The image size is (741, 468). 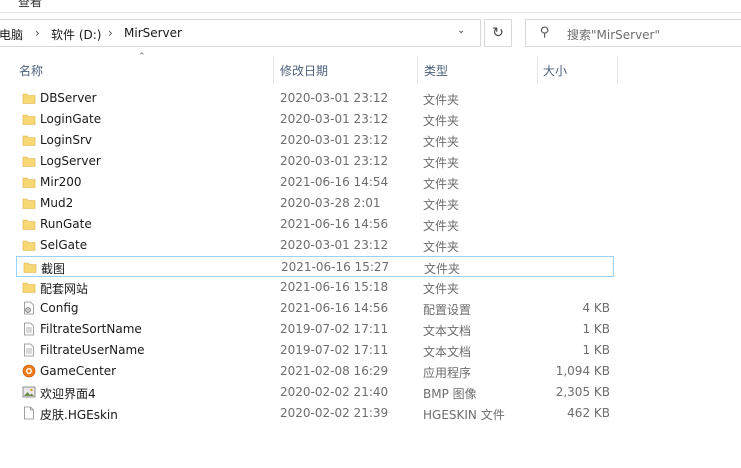 I want to click on file-size: 1,094 KB, so click(x=582, y=371).